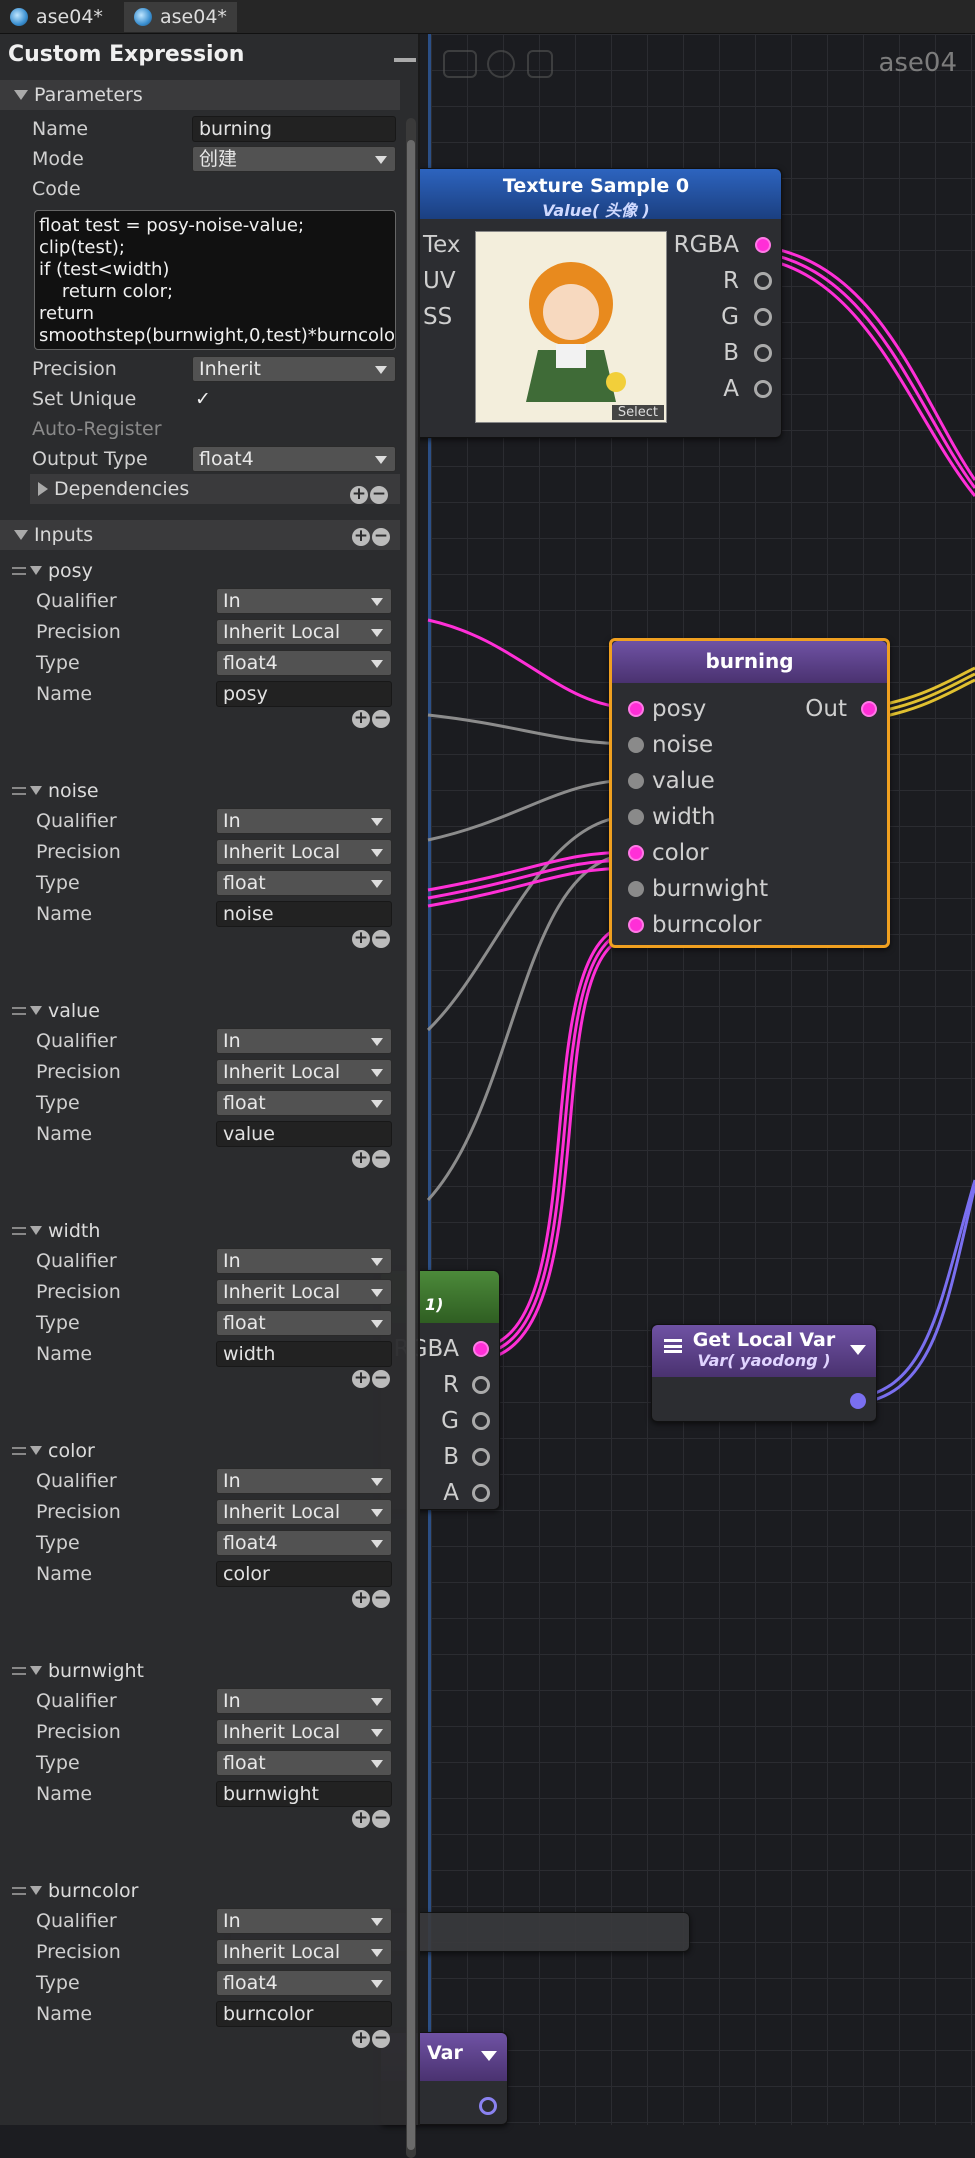 Image resolution: width=975 pixels, height=2158 pixels. Describe the element at coordinates (294, 159) in the screenshot. I see `mode-dropdown: 创建` at that location.